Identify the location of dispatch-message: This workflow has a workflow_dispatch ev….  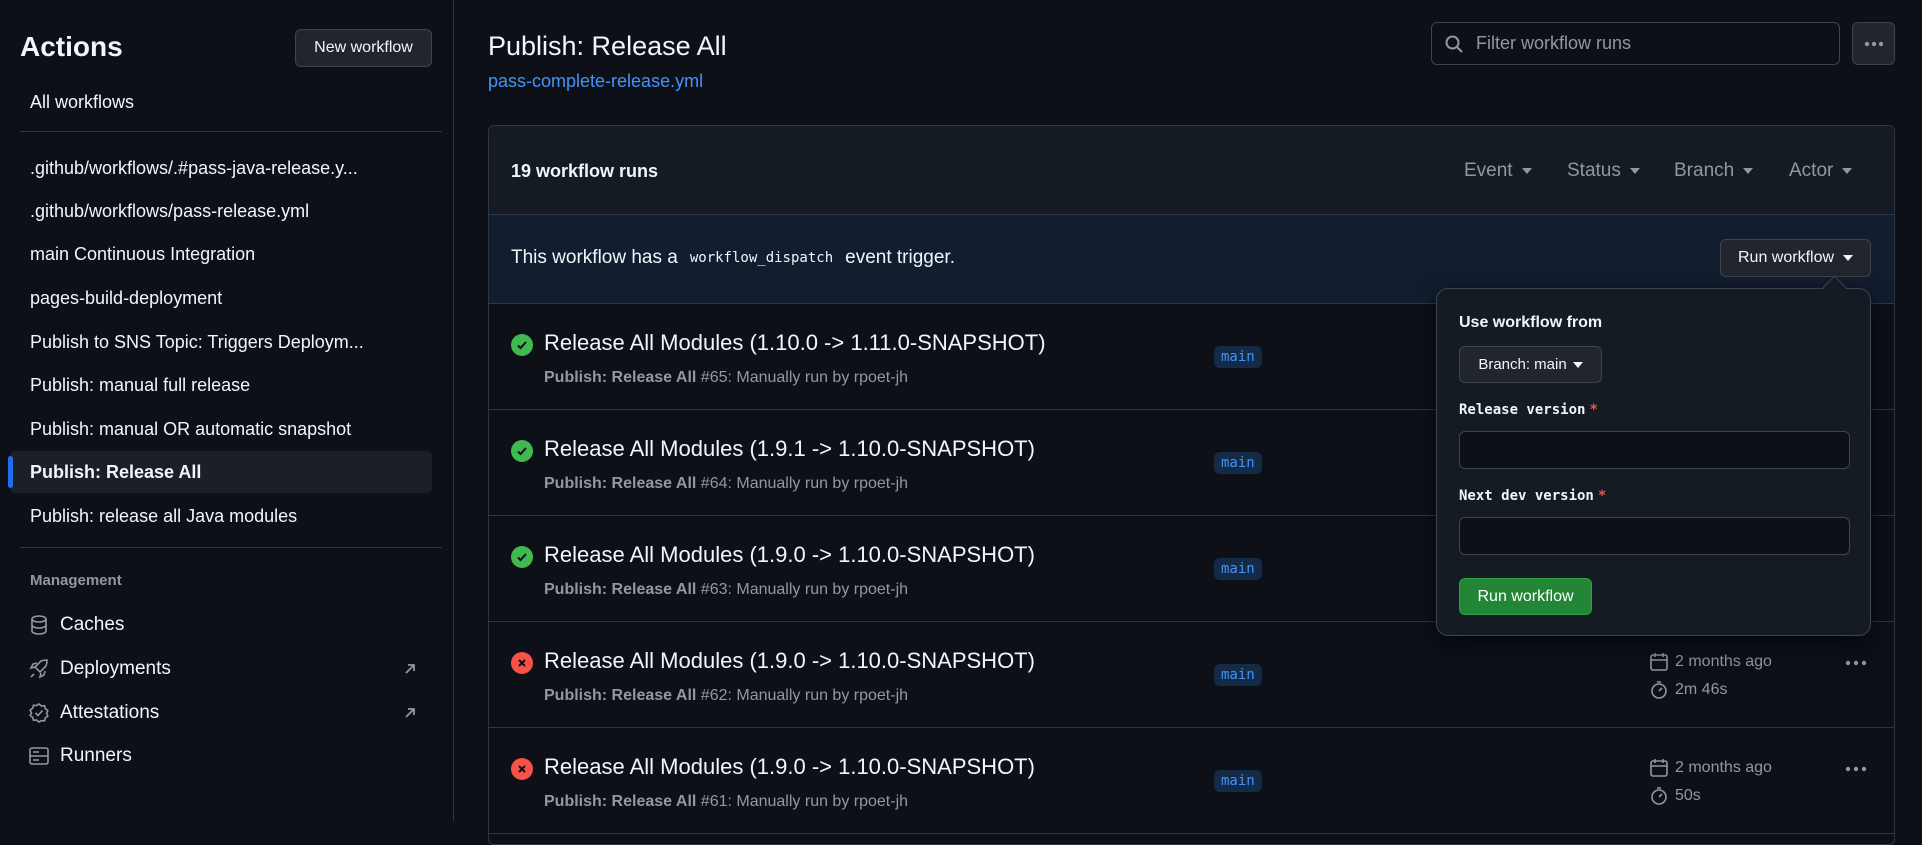
(733, 258).